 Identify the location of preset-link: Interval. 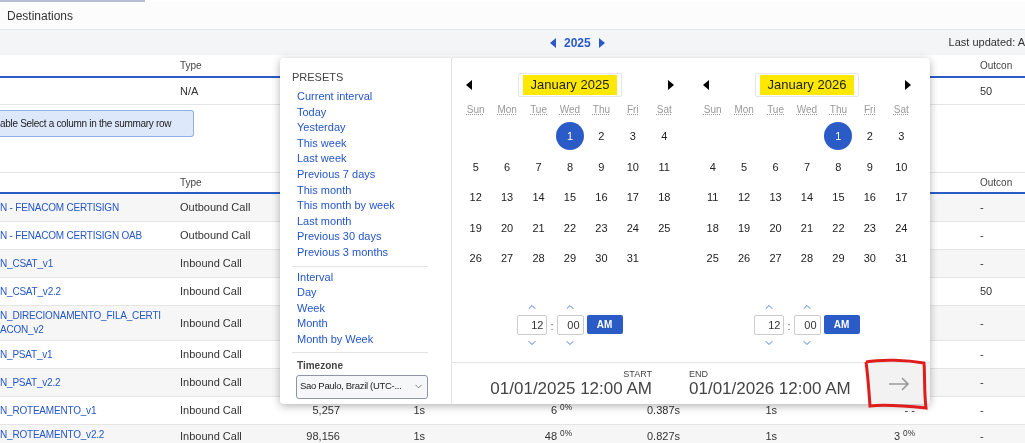
(360, 277).